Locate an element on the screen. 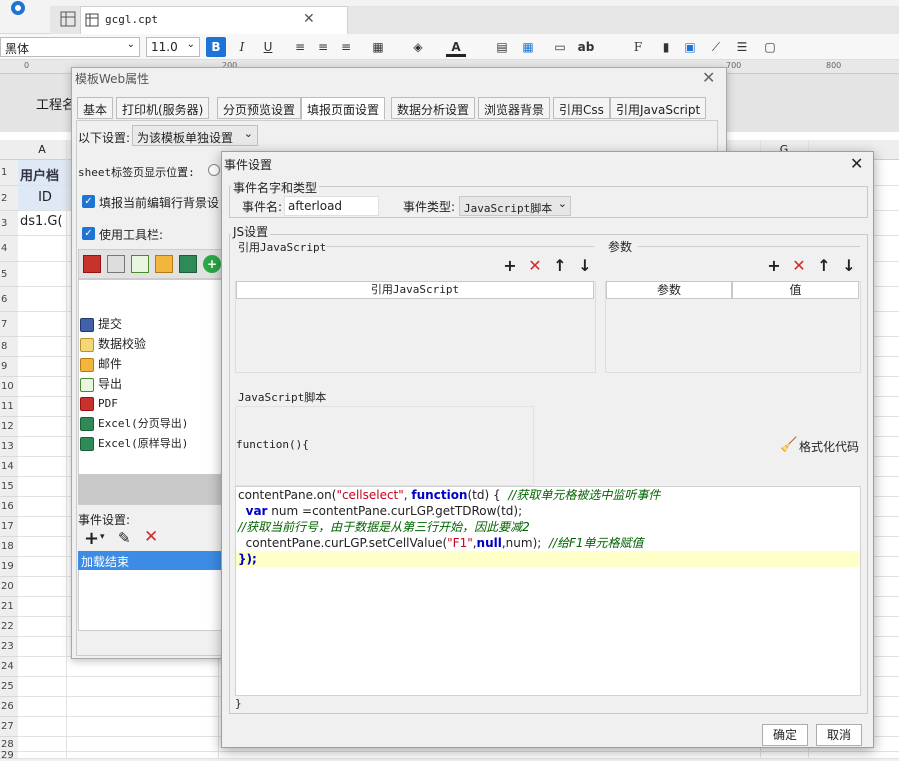 The height and width of the screenshot is (761, 899). row-header: 16 is located at coordinates (9, 507).